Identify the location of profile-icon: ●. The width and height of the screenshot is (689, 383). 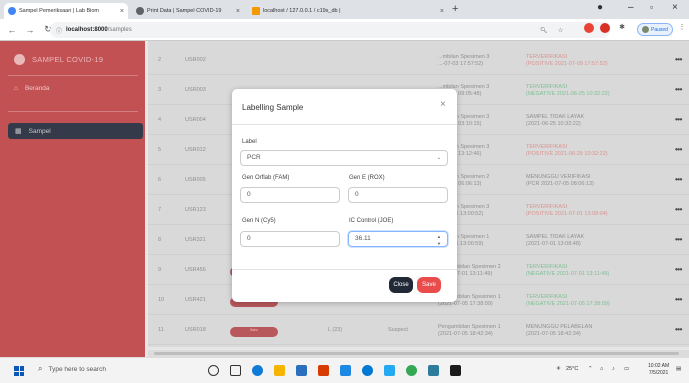
(600, 7).